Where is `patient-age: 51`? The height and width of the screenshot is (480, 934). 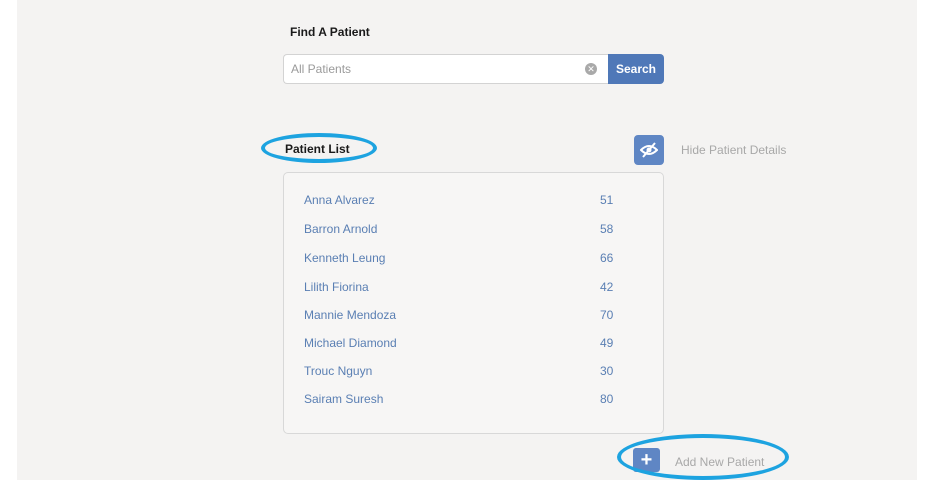
patient-age: 51 is located at coordinates (607, 200).